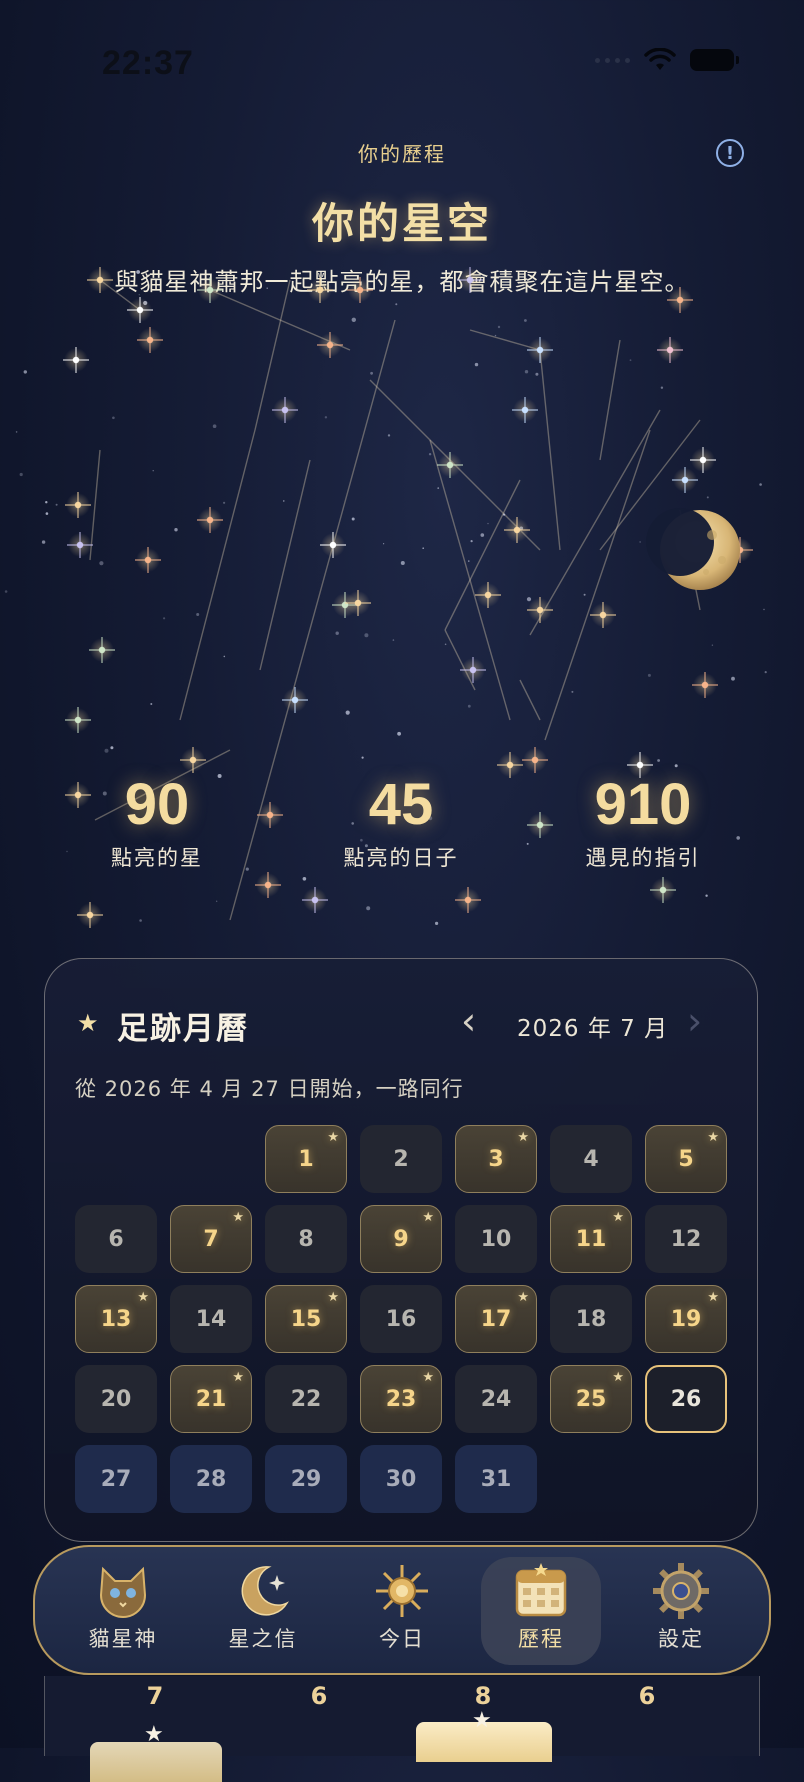 Image resolution: width=804 pixels, height=1782 pixels. I want to click on calendar-day-normal: 6, so click(116, 1239).